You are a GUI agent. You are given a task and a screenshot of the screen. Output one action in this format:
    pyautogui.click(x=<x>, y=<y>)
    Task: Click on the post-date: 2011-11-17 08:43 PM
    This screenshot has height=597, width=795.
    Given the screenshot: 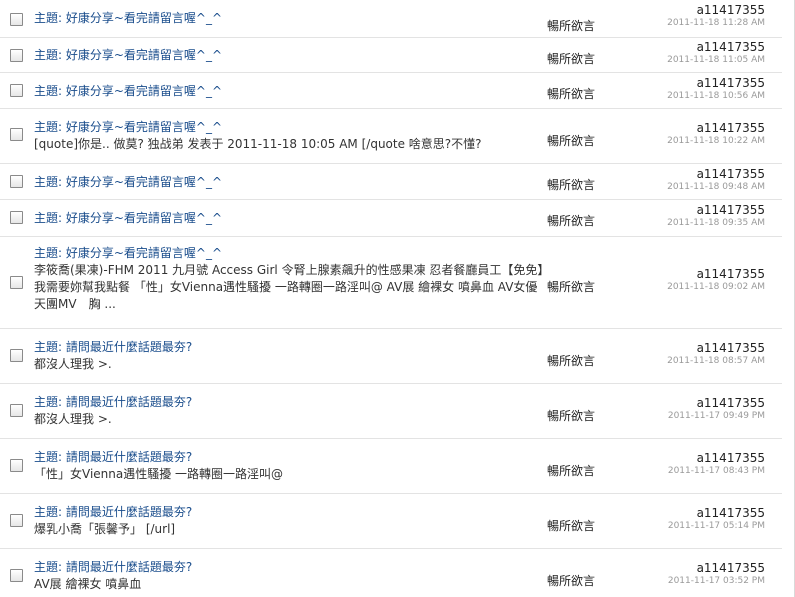 What is the action you would take?
    pyautogui.click(x=716, y=471)
    